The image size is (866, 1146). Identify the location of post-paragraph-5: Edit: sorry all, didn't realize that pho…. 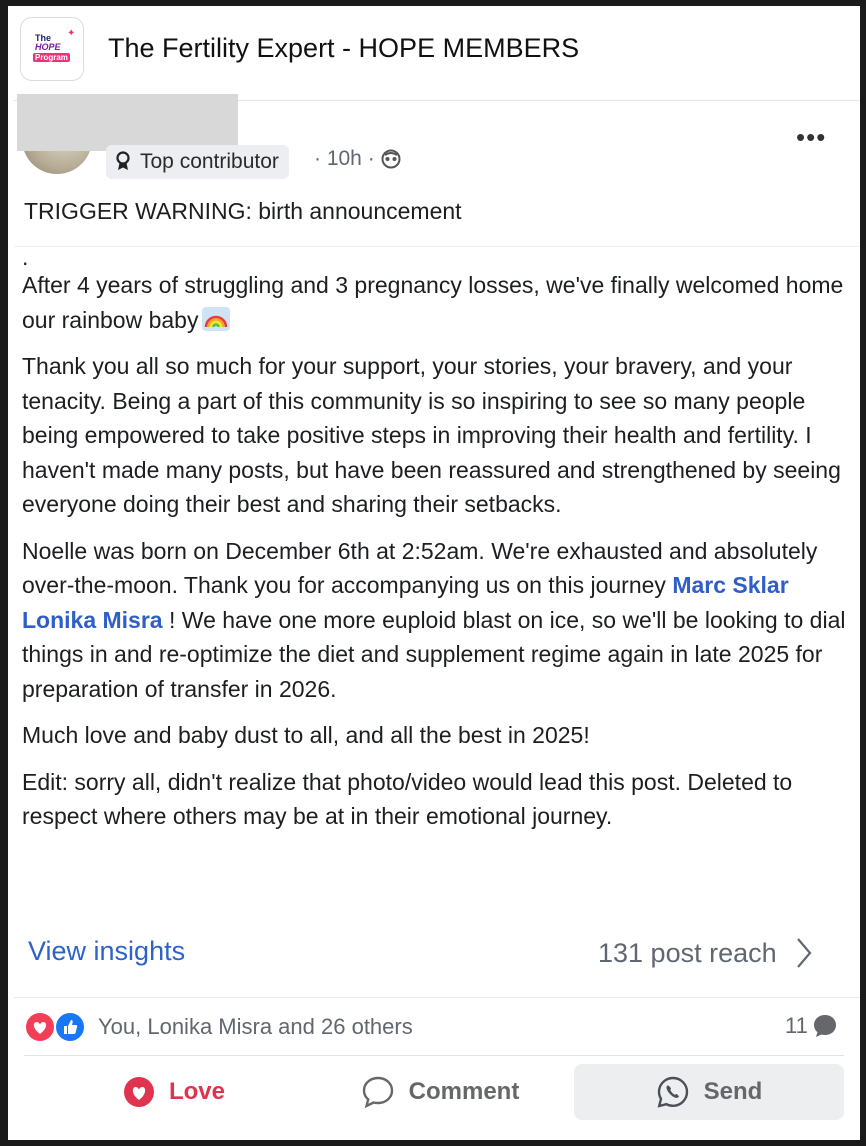
(407, 799).